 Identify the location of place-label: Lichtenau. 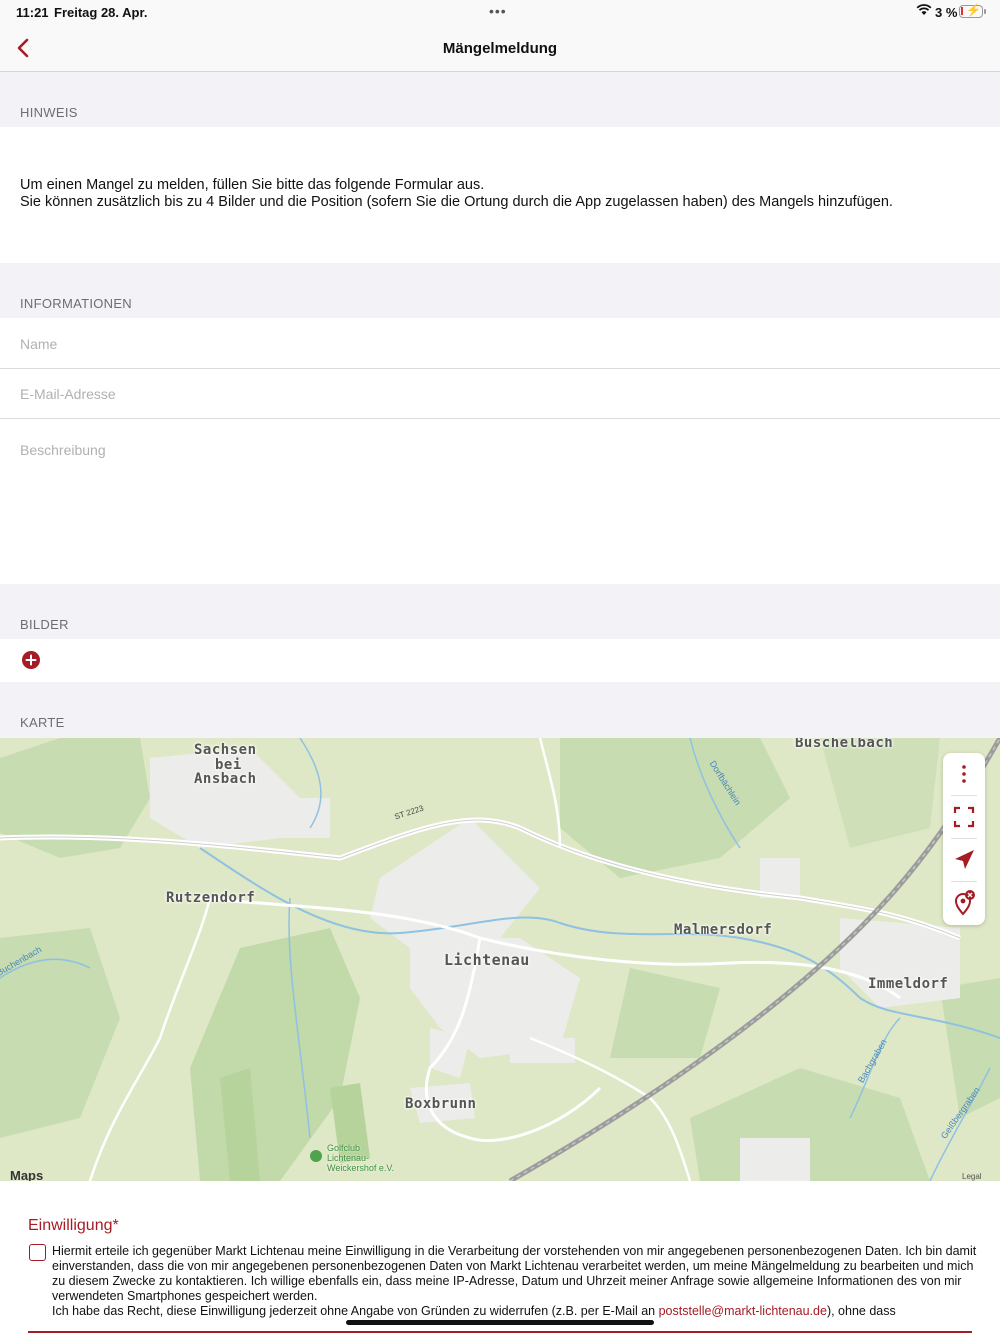
(487, 960).